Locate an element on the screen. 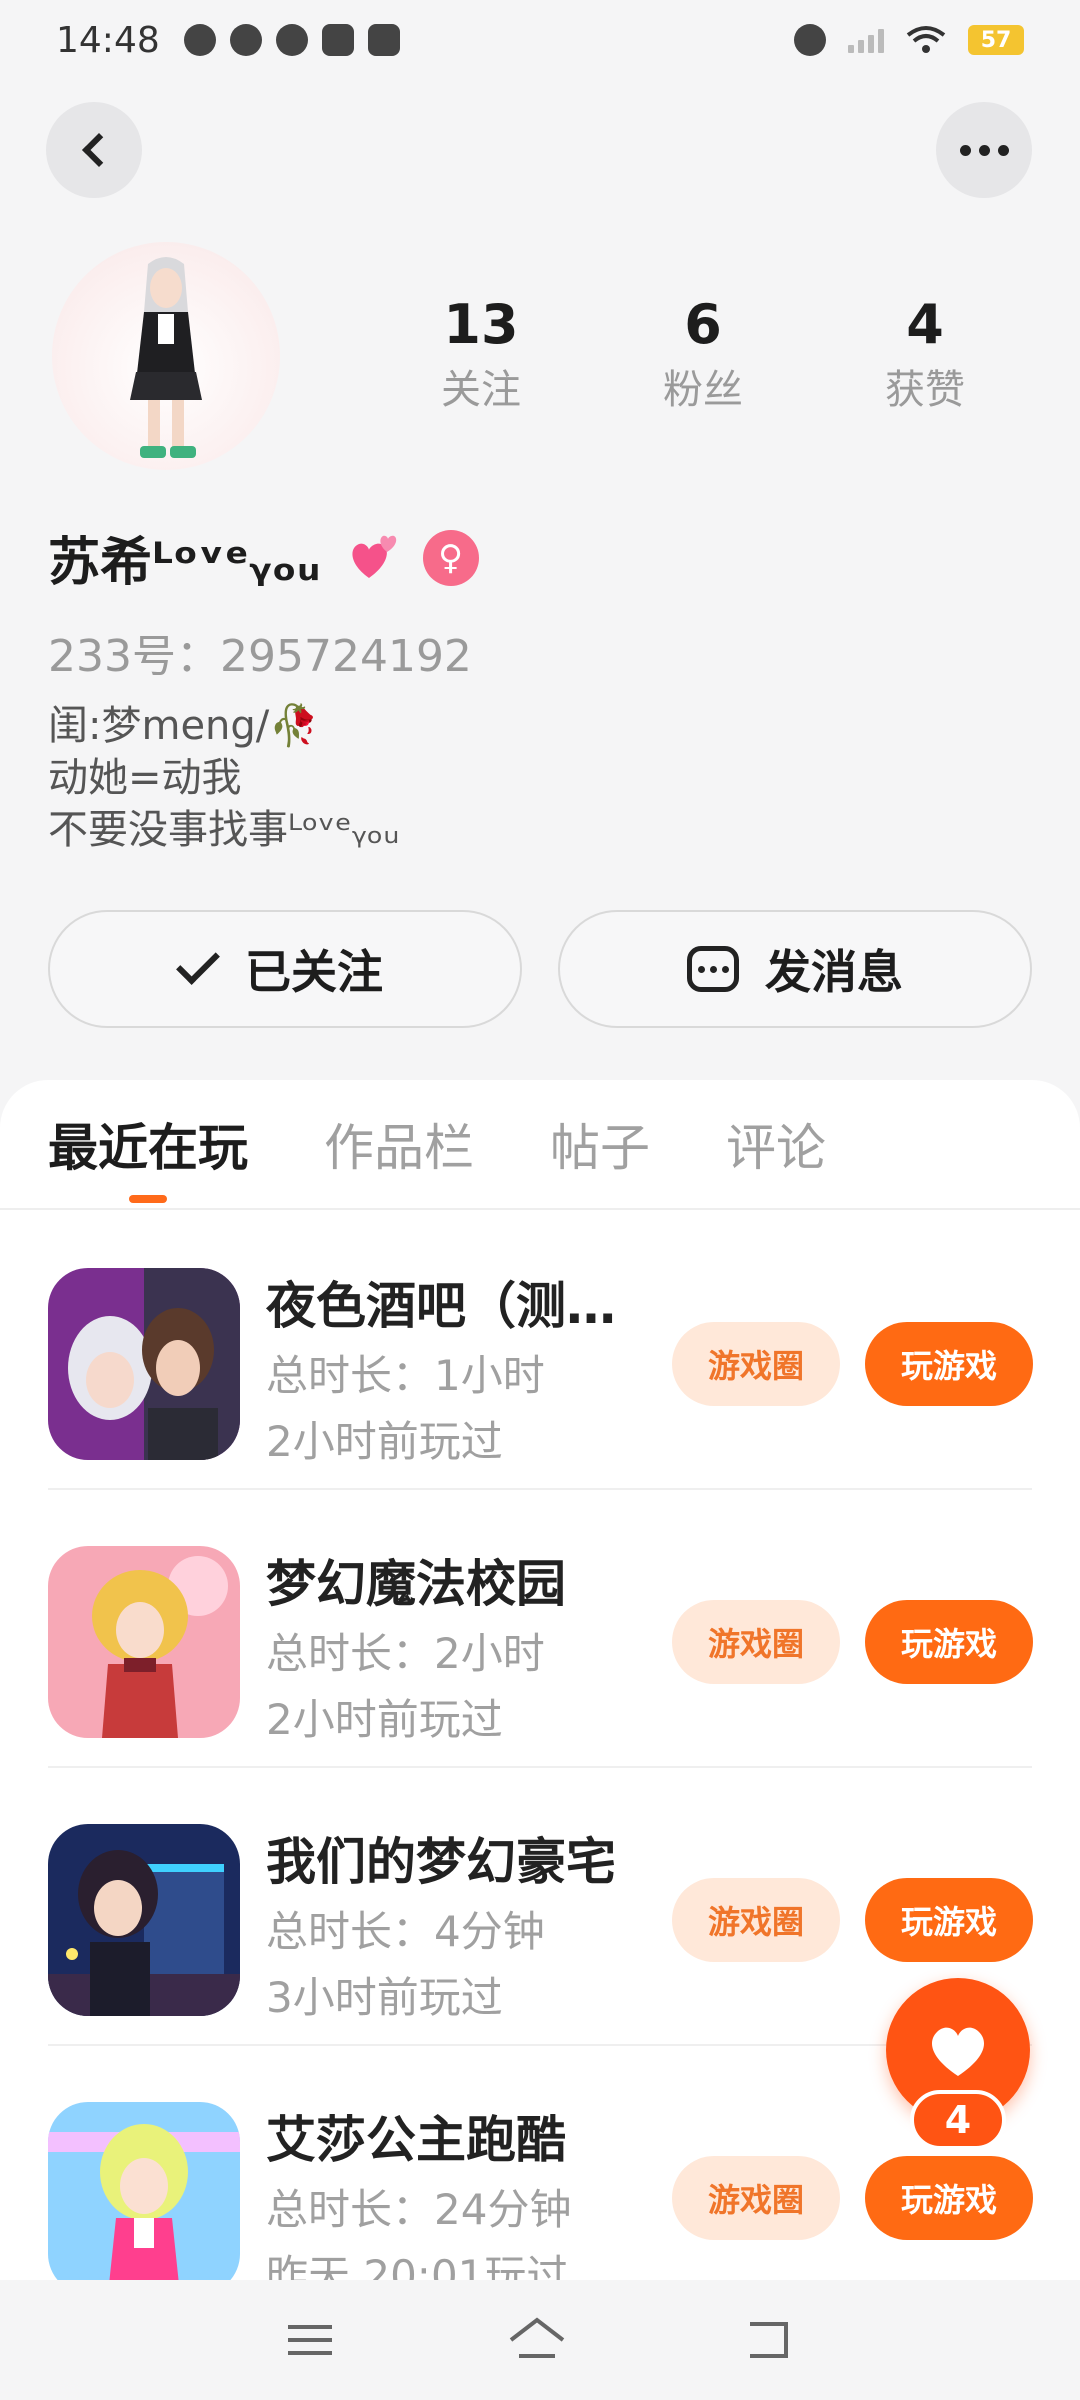 Image resolution: width=1080 pixels, height=2400 pixels. battery-indicator: 57 is located at coordinates (996, 40).